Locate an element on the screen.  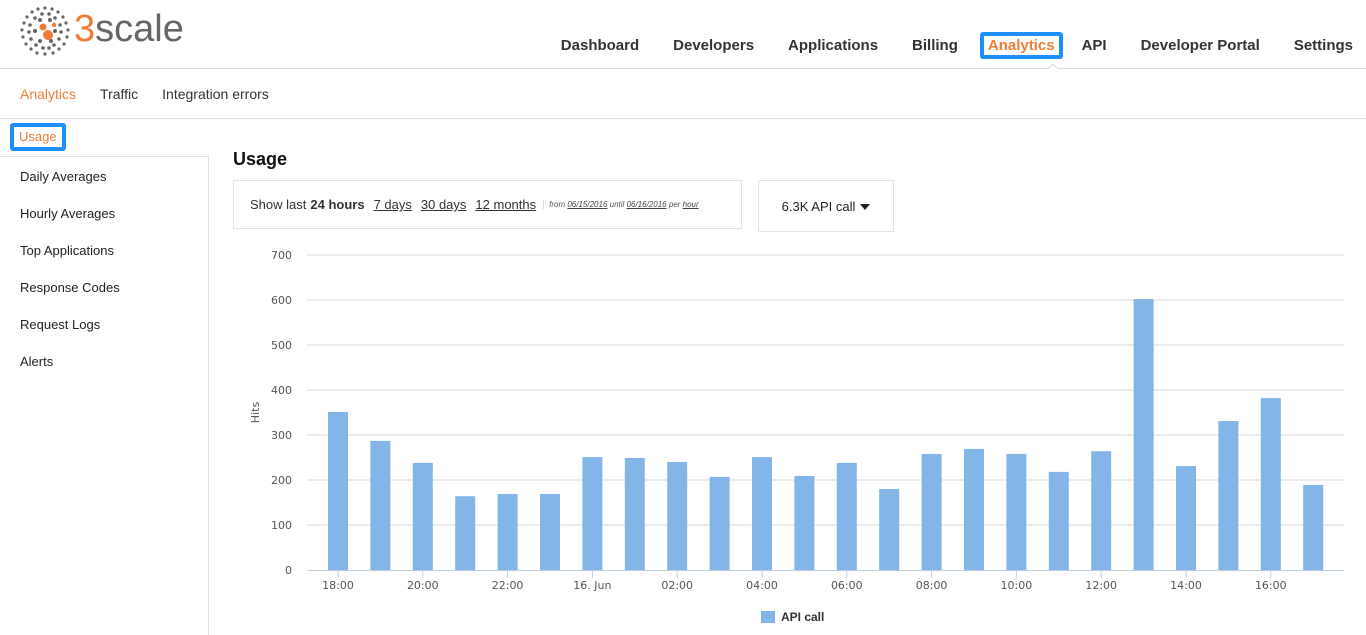
subnav-traffic: Traffic is located at coordinates (119, 94).